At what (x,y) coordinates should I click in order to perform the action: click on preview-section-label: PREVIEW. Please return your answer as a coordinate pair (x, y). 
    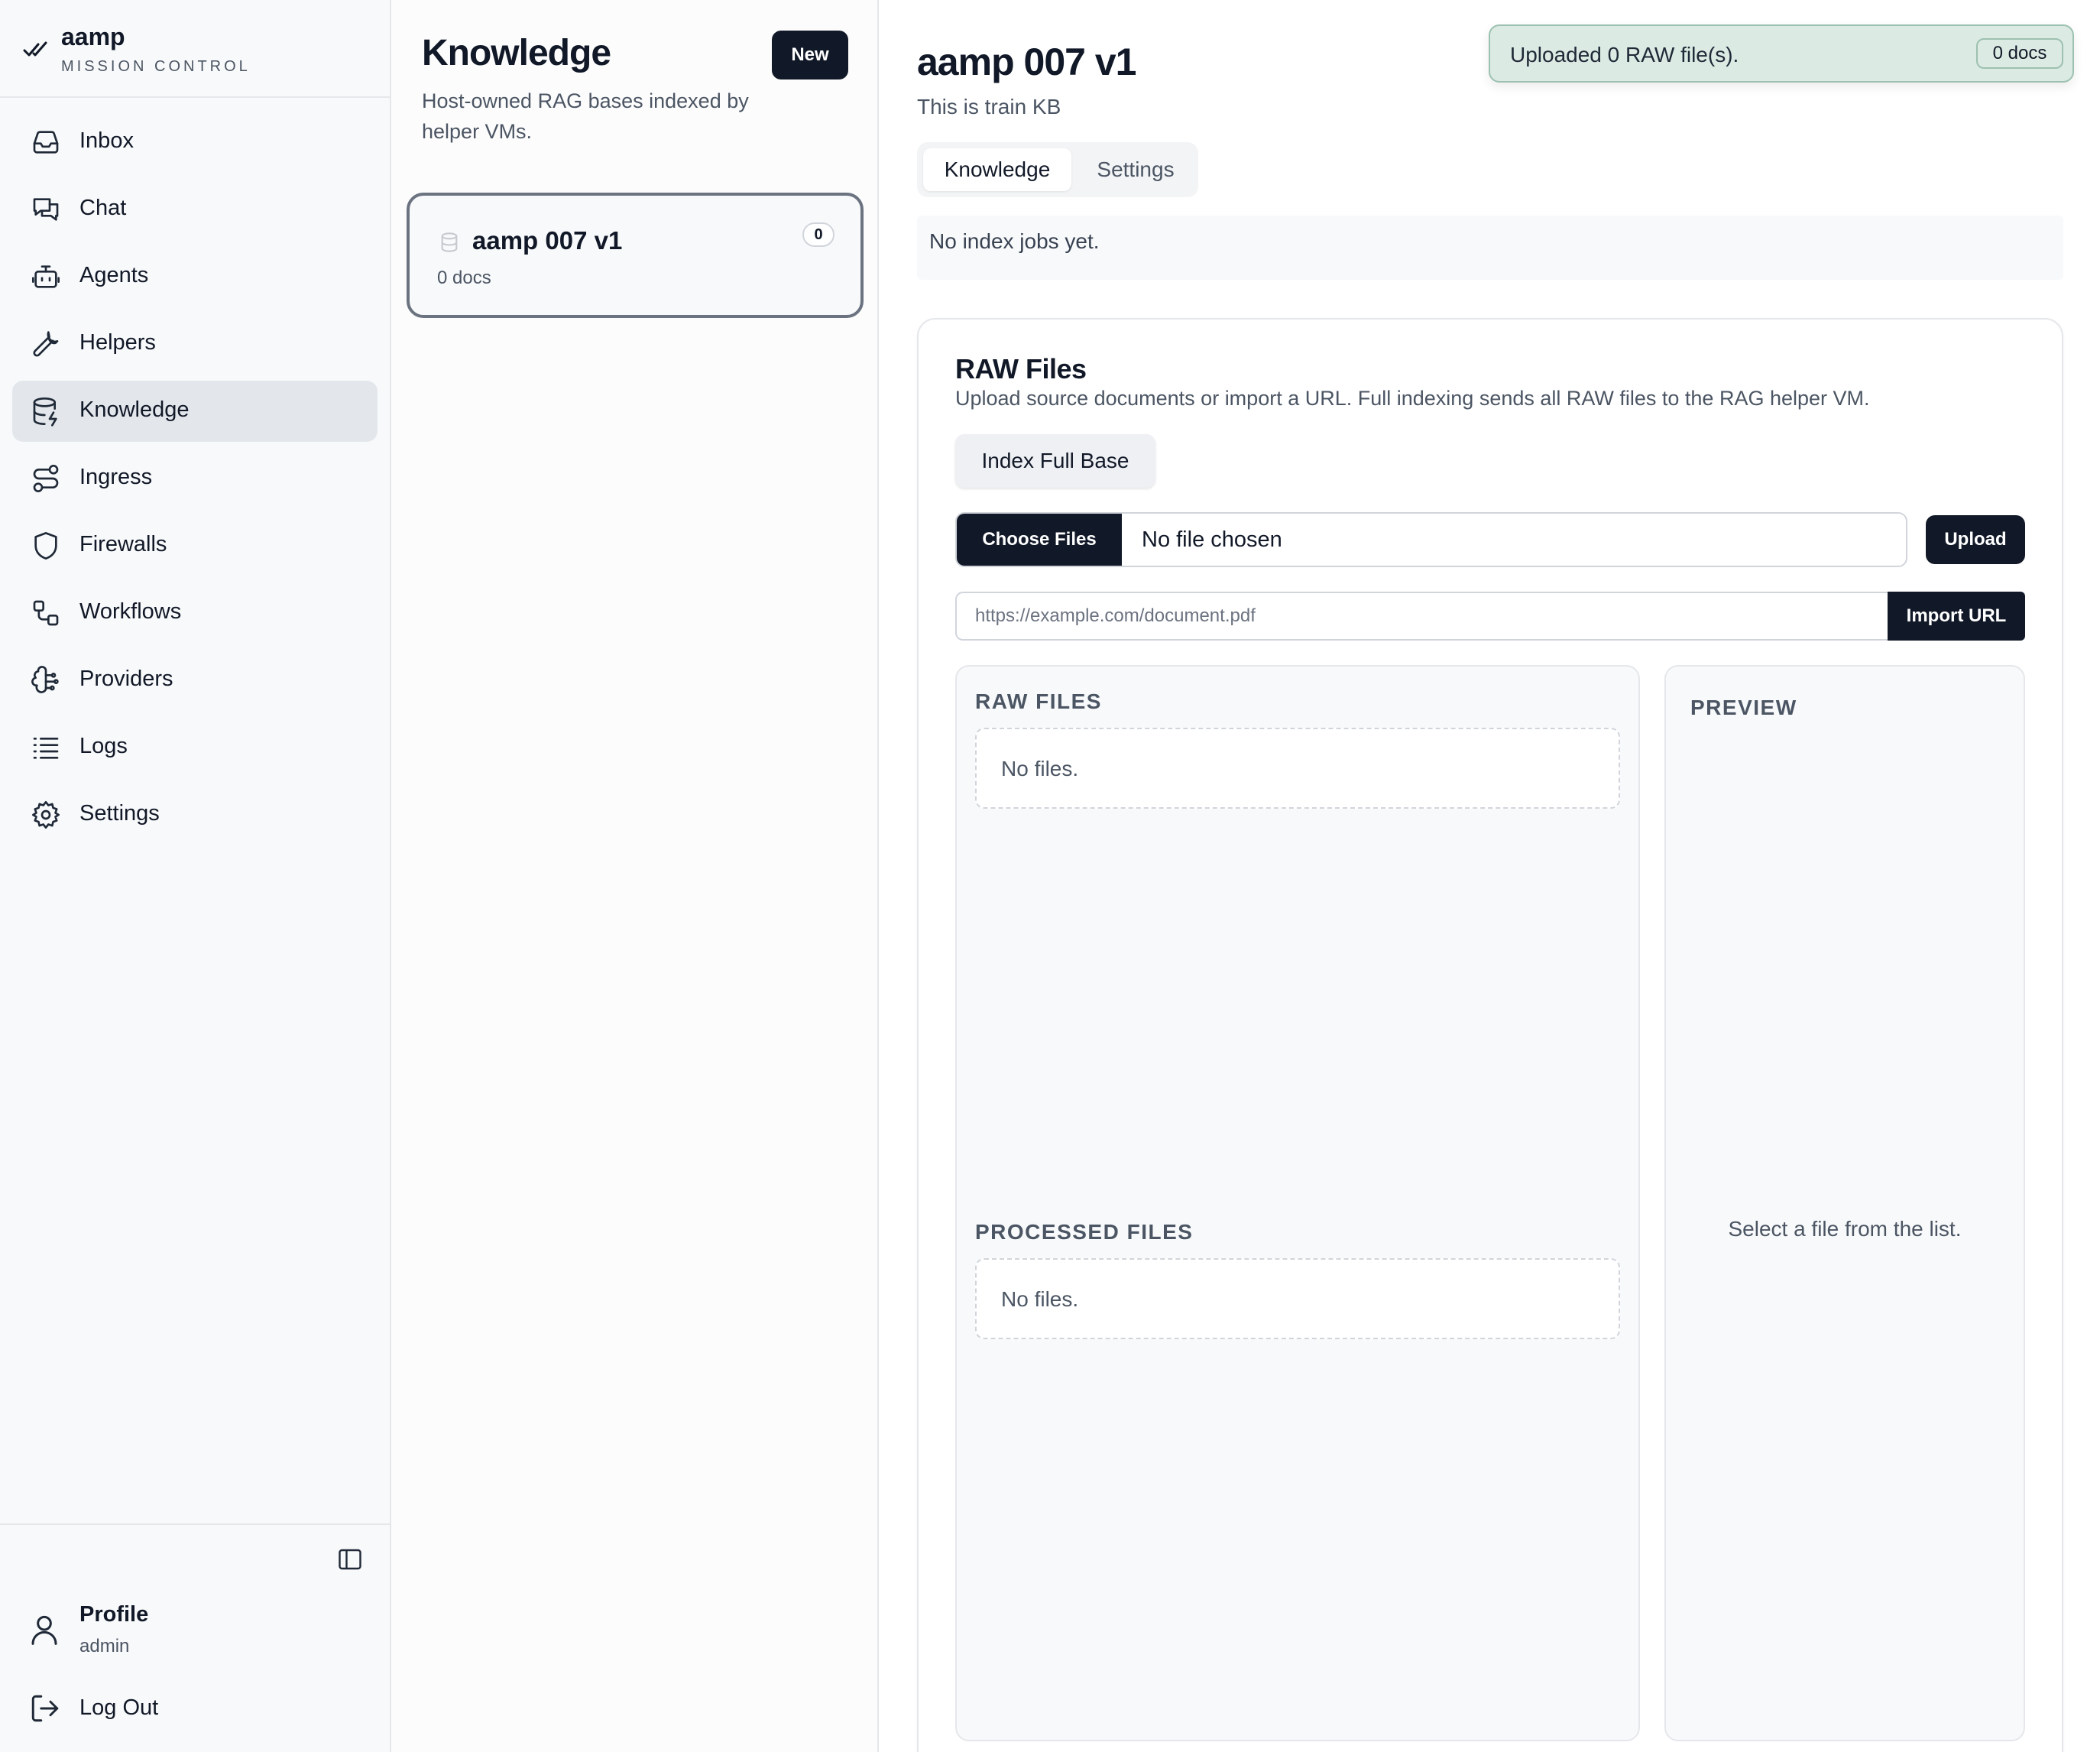
    Looking at the image, I should click on (1743, 707).